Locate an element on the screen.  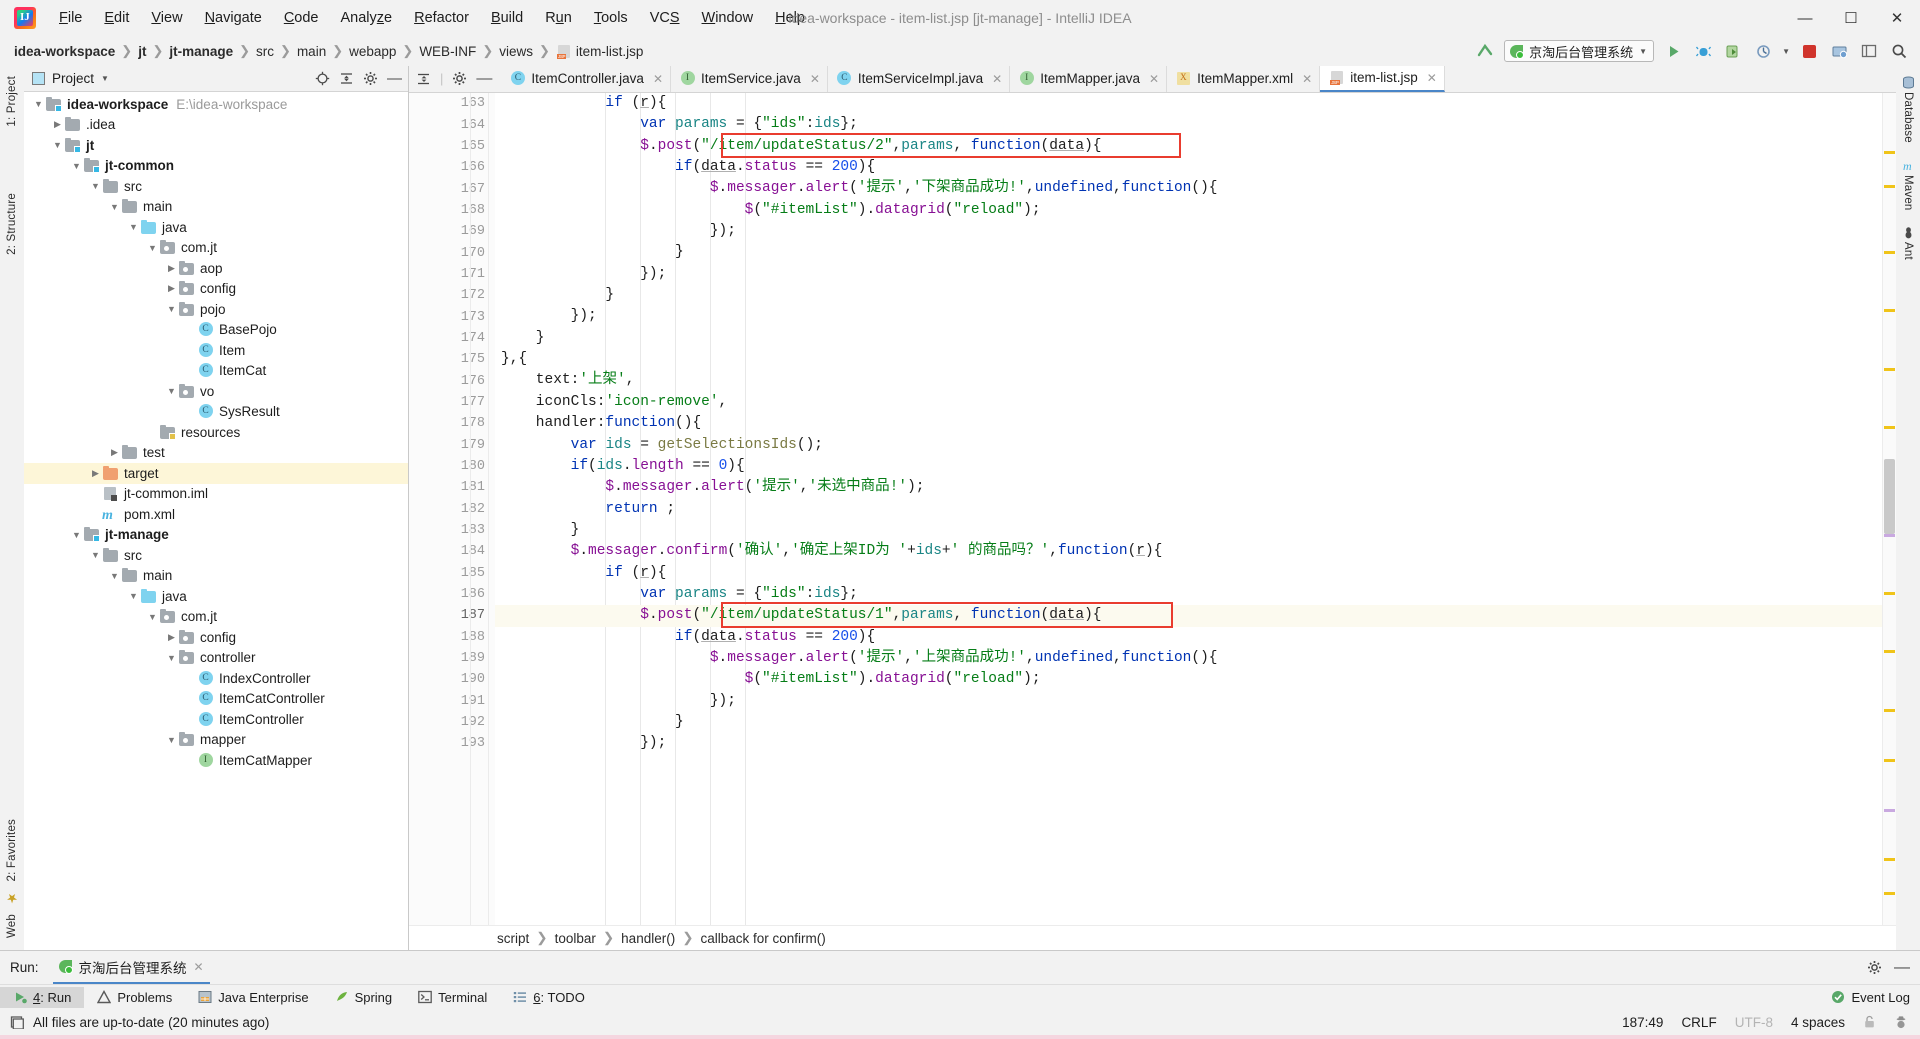
code-line-182: return ; is located at coordinates (1188, 509).